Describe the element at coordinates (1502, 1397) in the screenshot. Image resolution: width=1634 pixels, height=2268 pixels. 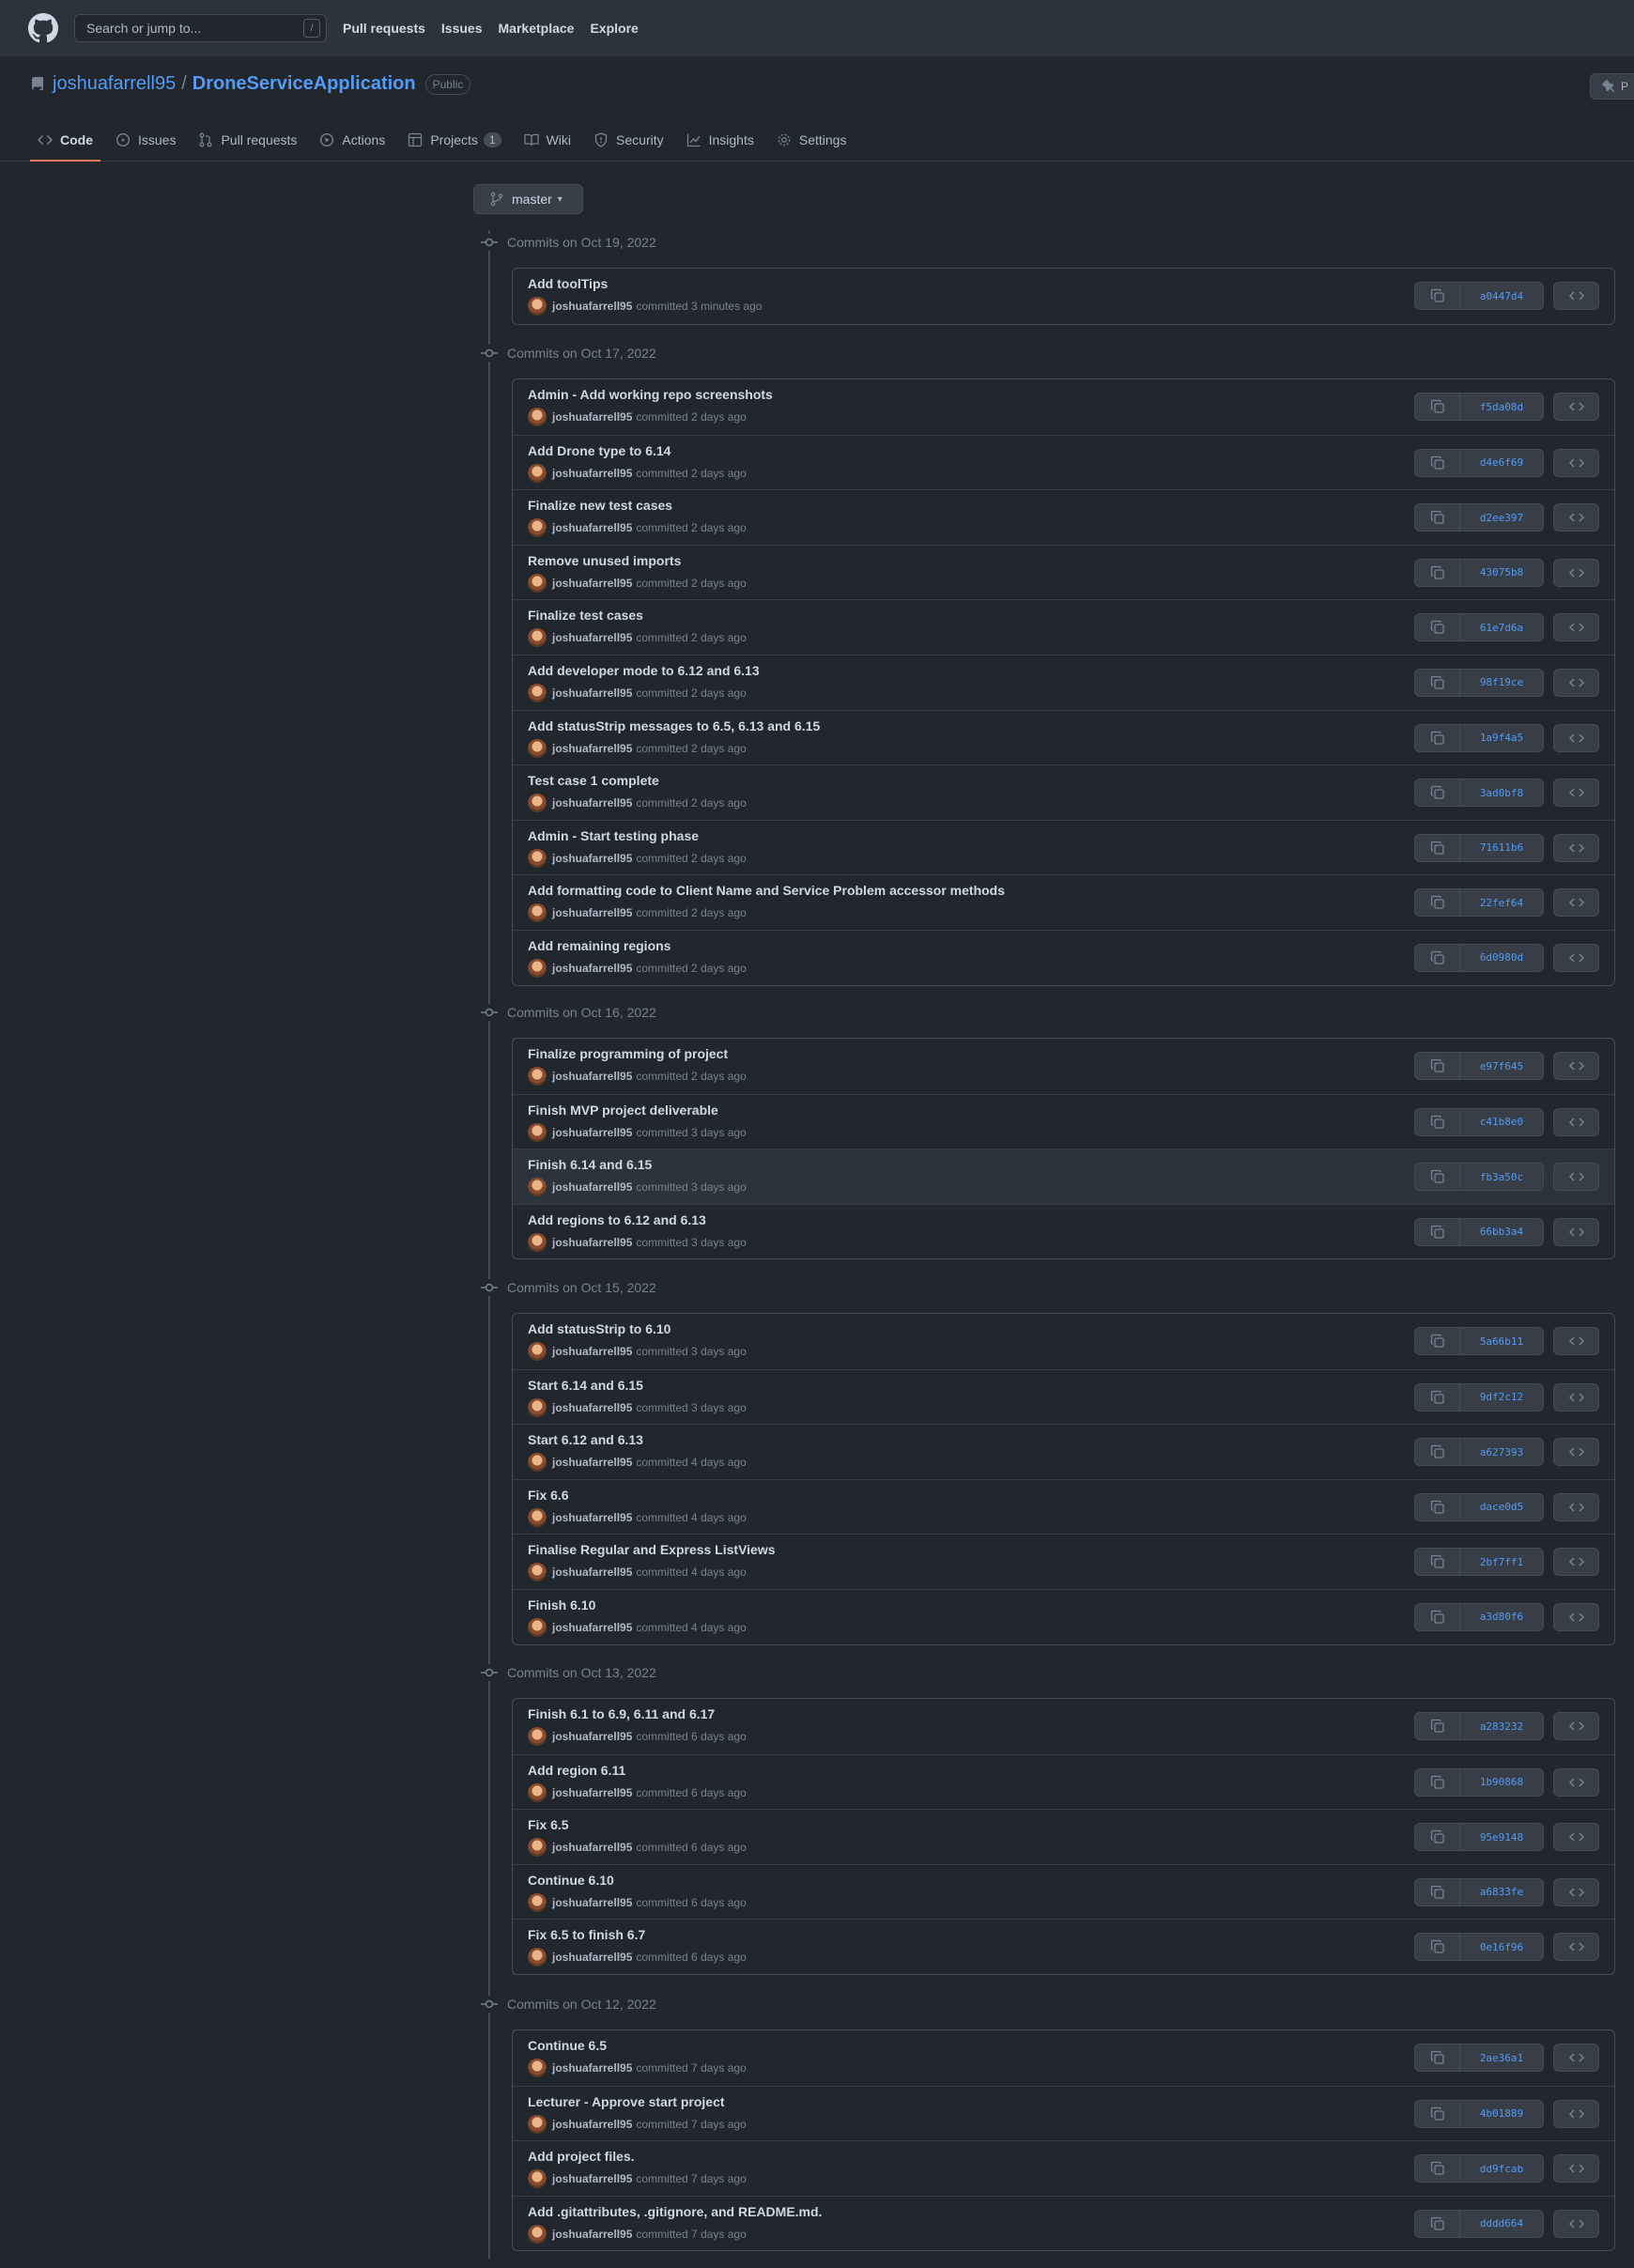
I see `commit-sha-link: 9df2c12` at that location.